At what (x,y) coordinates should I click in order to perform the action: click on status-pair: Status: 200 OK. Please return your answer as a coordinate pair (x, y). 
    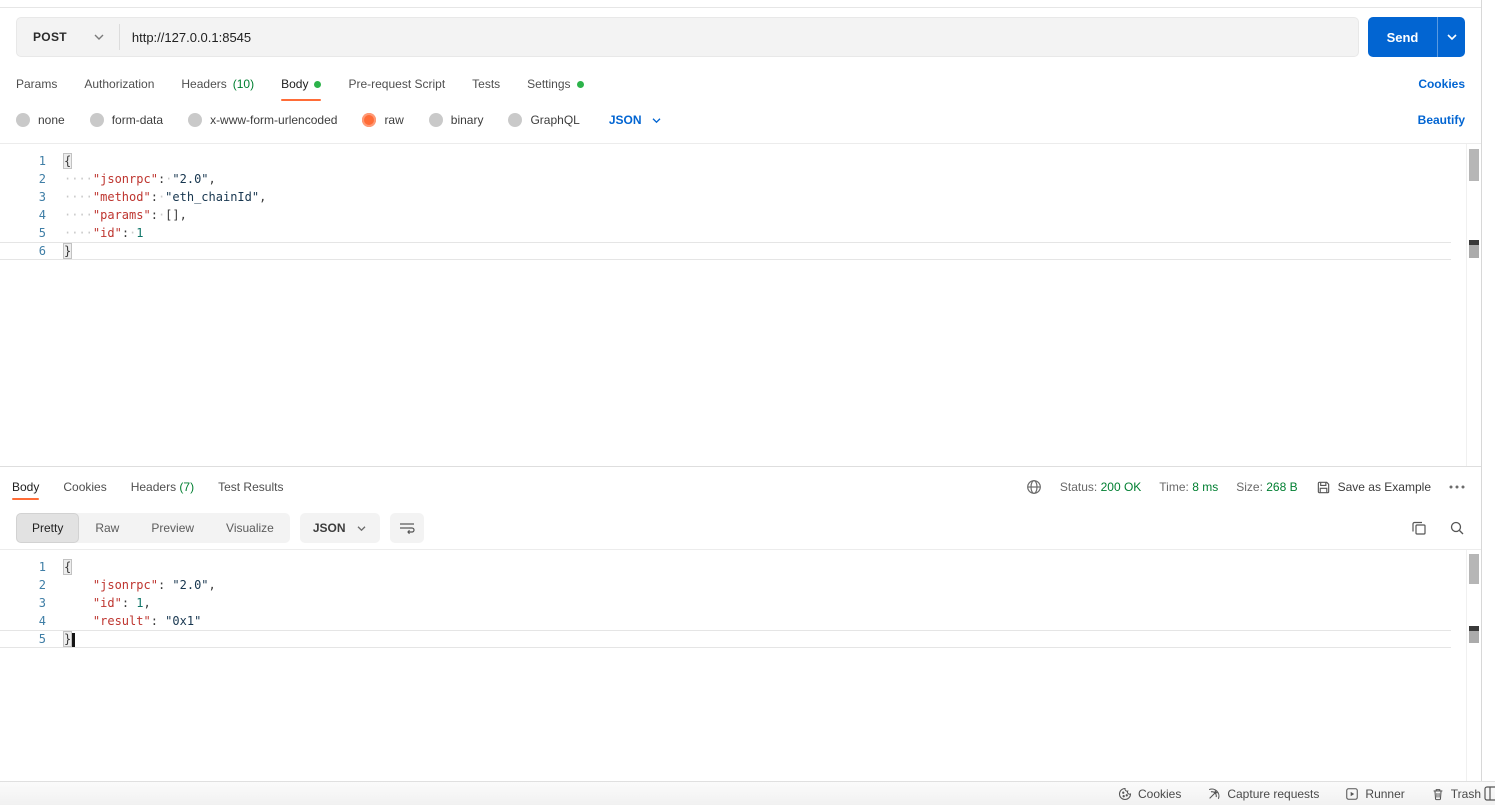
    Looking at the image, I should click on (1100, 487).